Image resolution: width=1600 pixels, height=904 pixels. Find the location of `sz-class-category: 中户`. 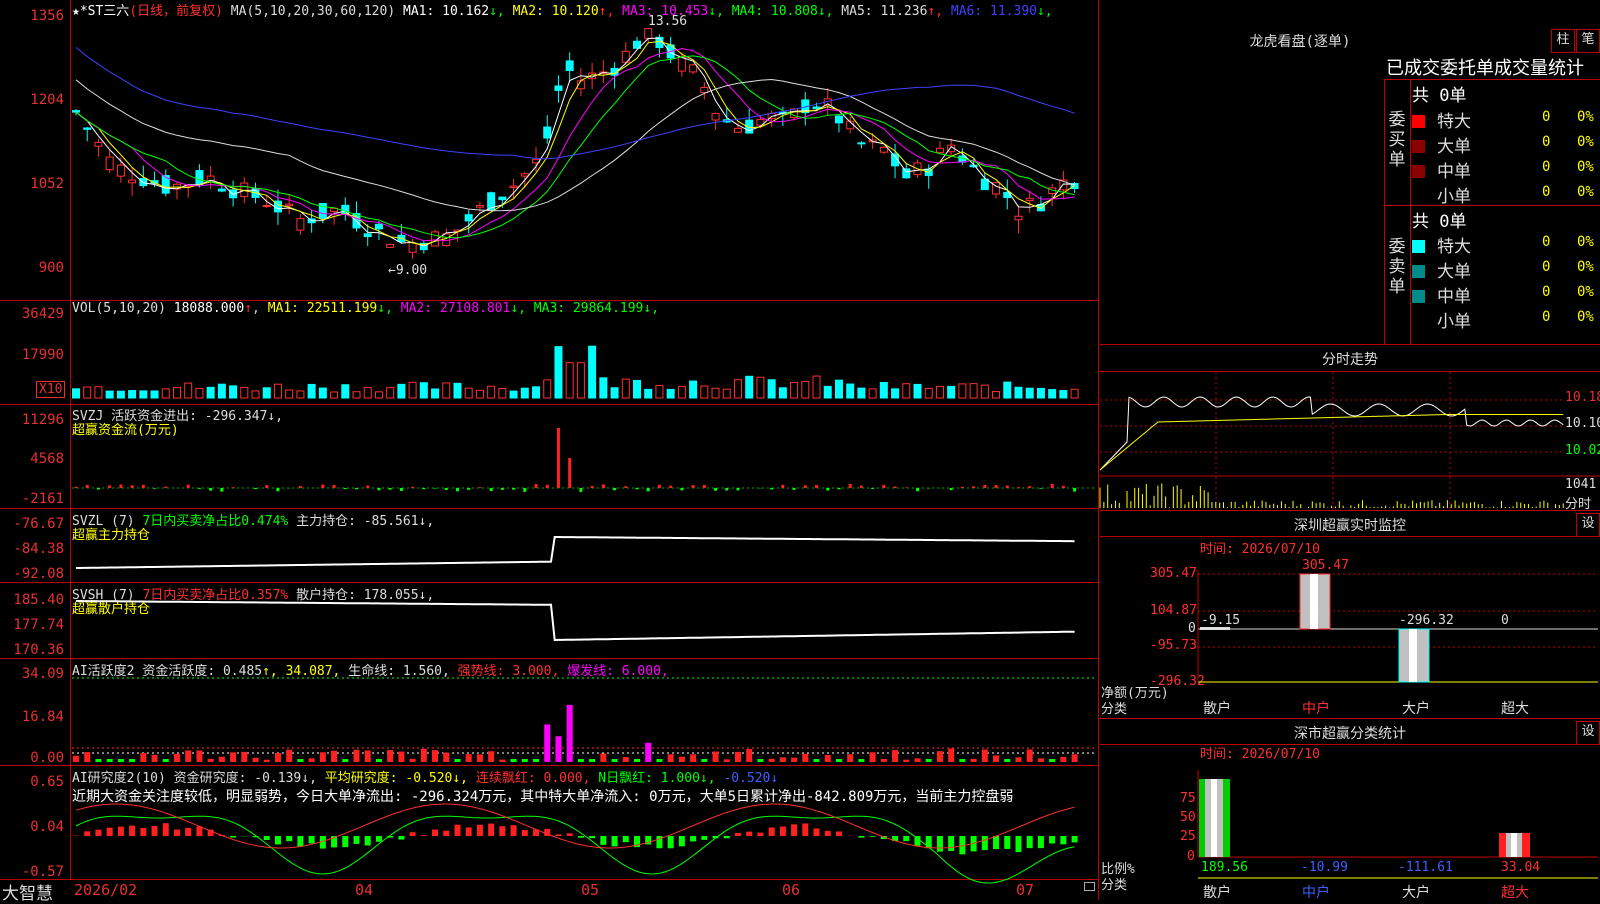

sz-class-category: 中户 is located at coordinates (1316, 892).